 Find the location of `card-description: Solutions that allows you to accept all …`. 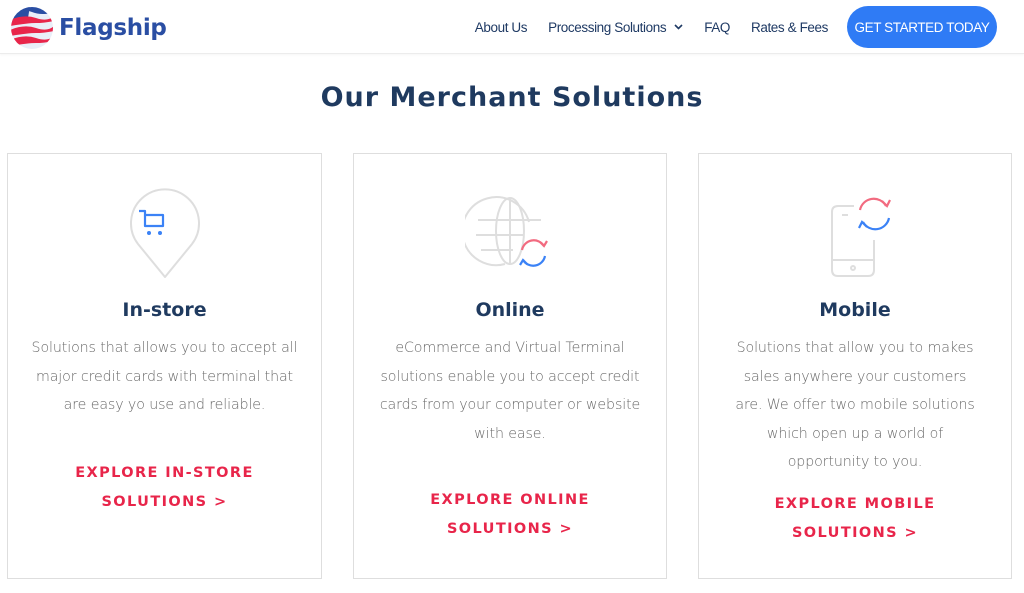

card-description: Solutions that allows you to accept all … is located at coordinates (164, 376).